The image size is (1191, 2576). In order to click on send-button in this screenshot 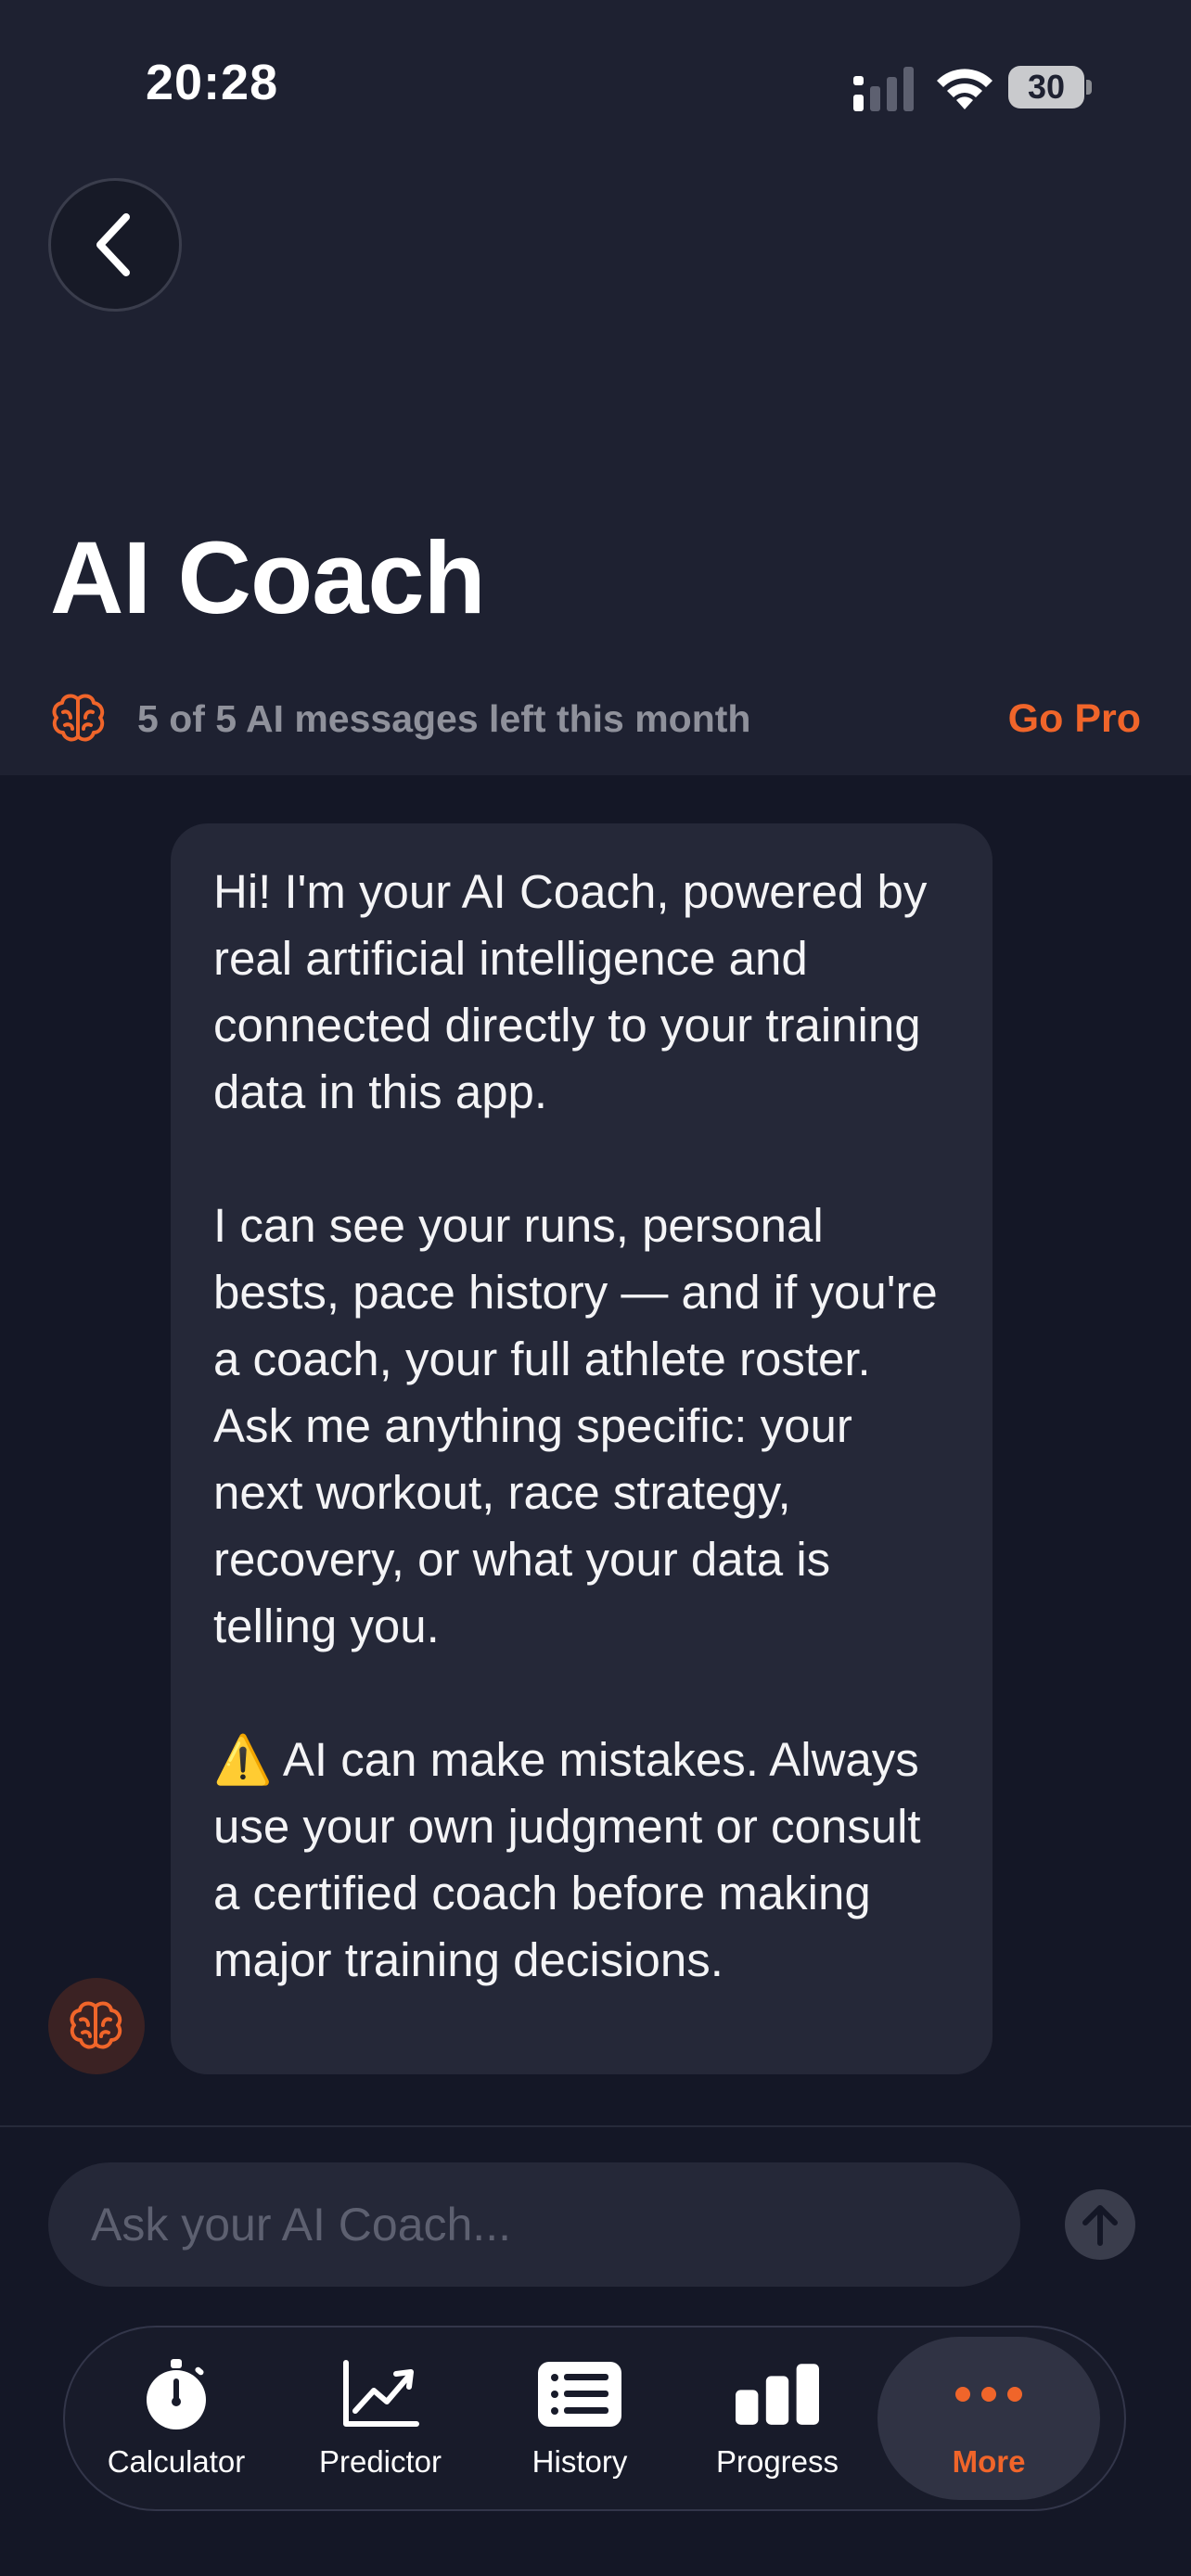, I will do `click(1100, 2224)`.